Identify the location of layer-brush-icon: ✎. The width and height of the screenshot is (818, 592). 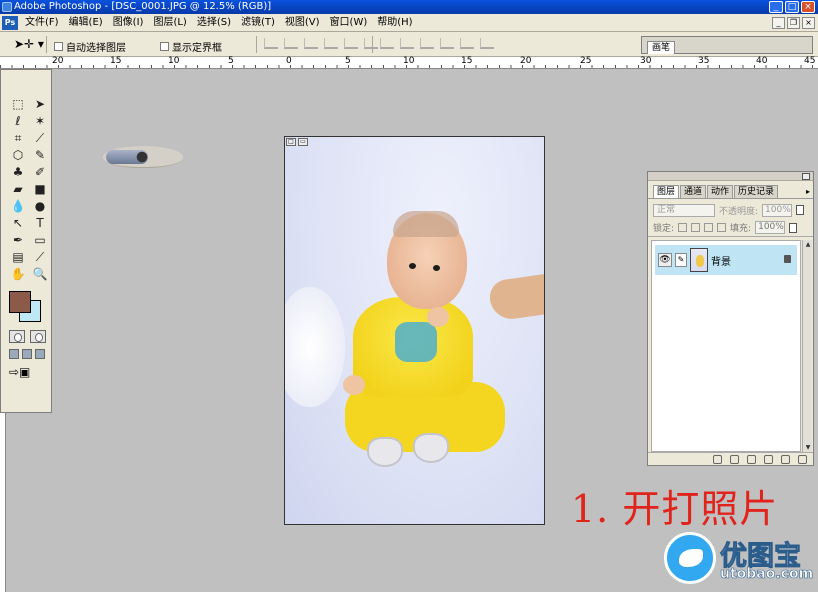
(681, 260).